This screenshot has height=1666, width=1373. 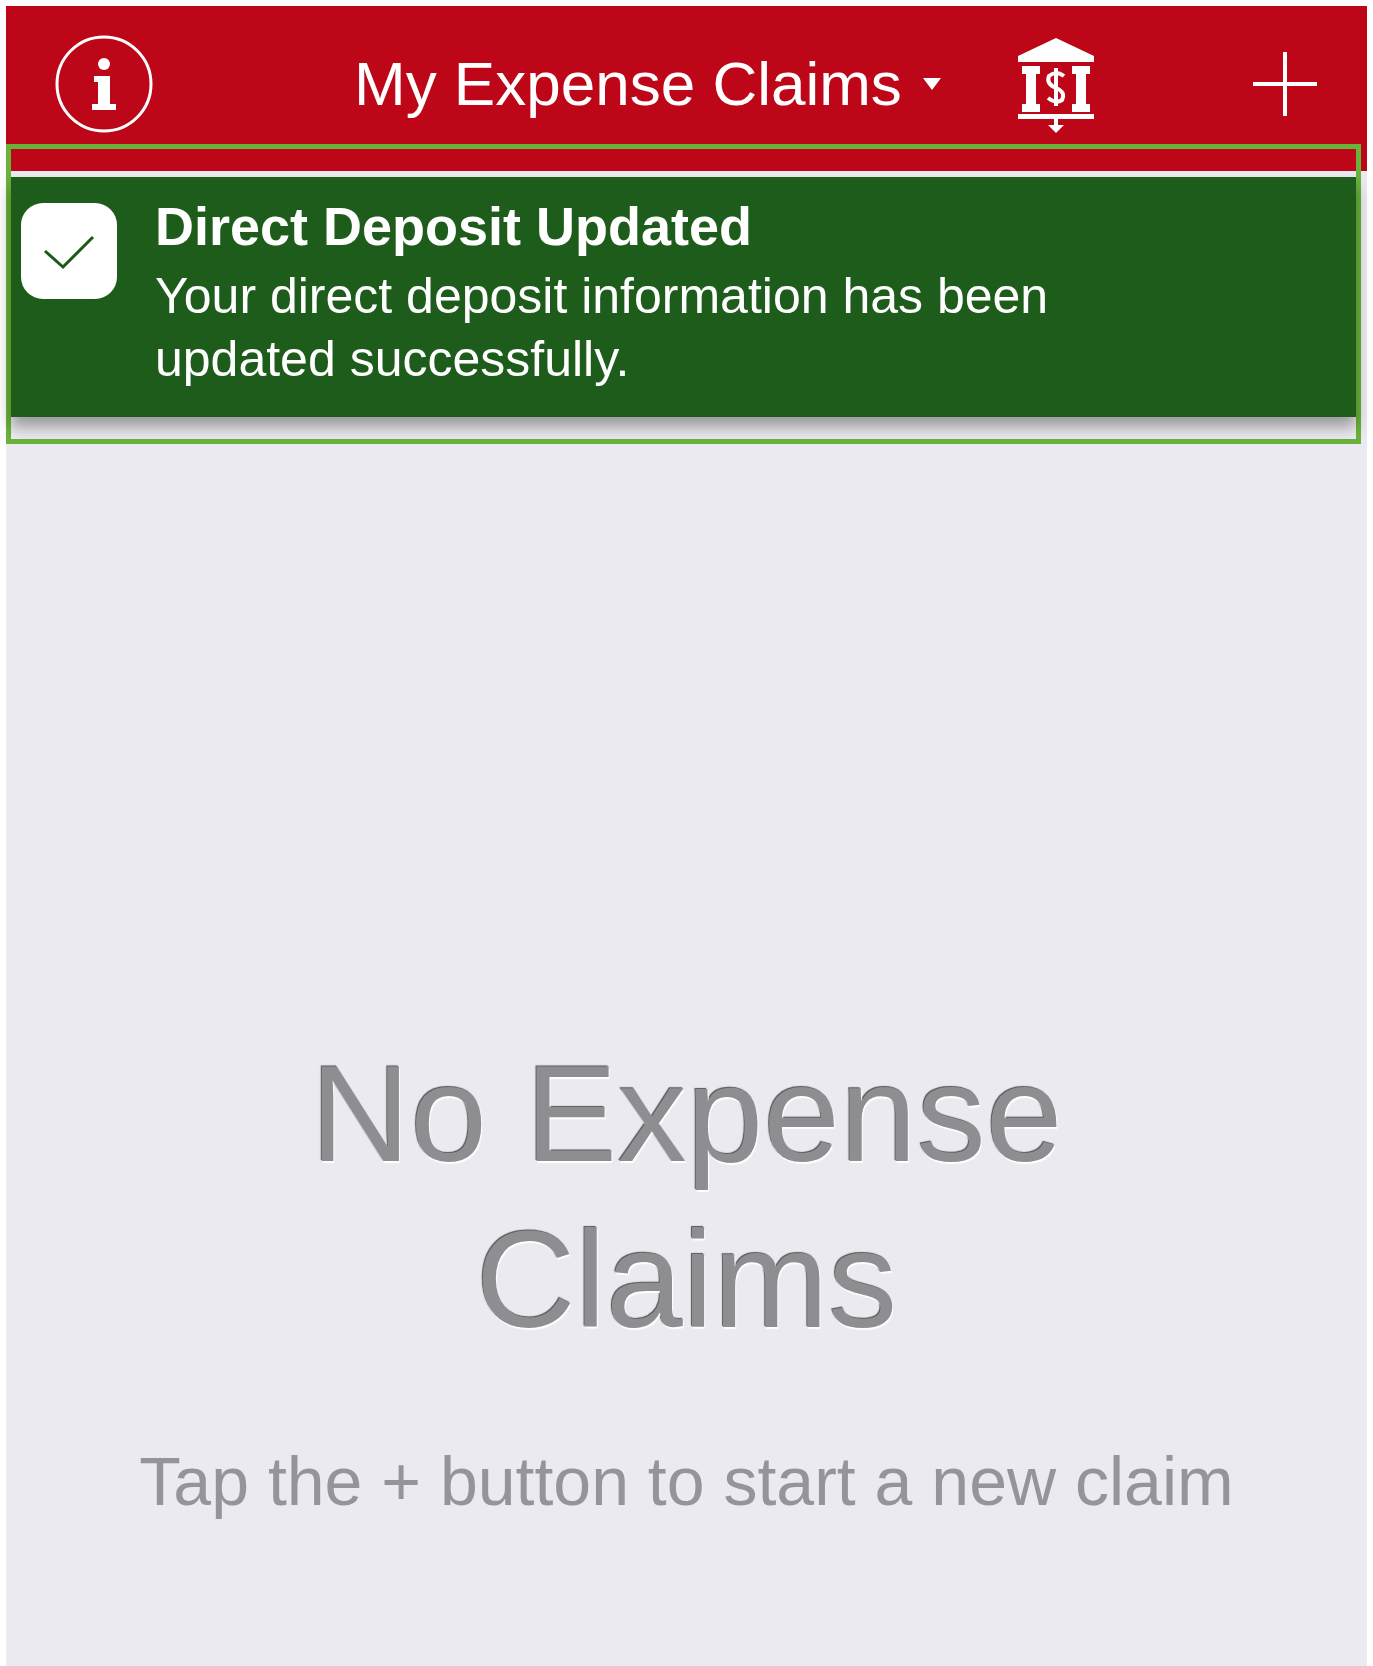 I want to click on title-dropdown: My Expense Claims, so click(x=648, y=83).